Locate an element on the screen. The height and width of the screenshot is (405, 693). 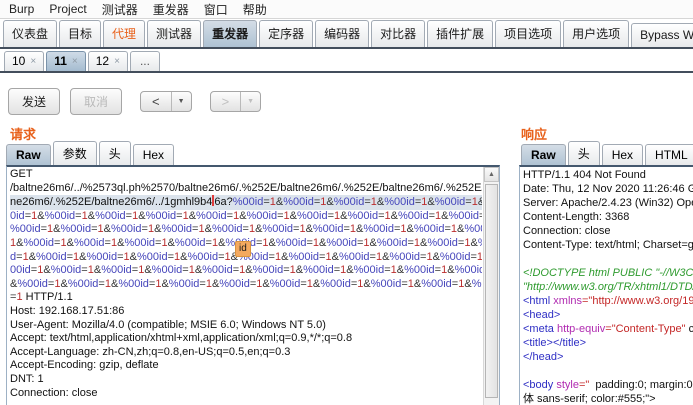
tab-重发器: 重发器 is located at coordinates (230, 33).